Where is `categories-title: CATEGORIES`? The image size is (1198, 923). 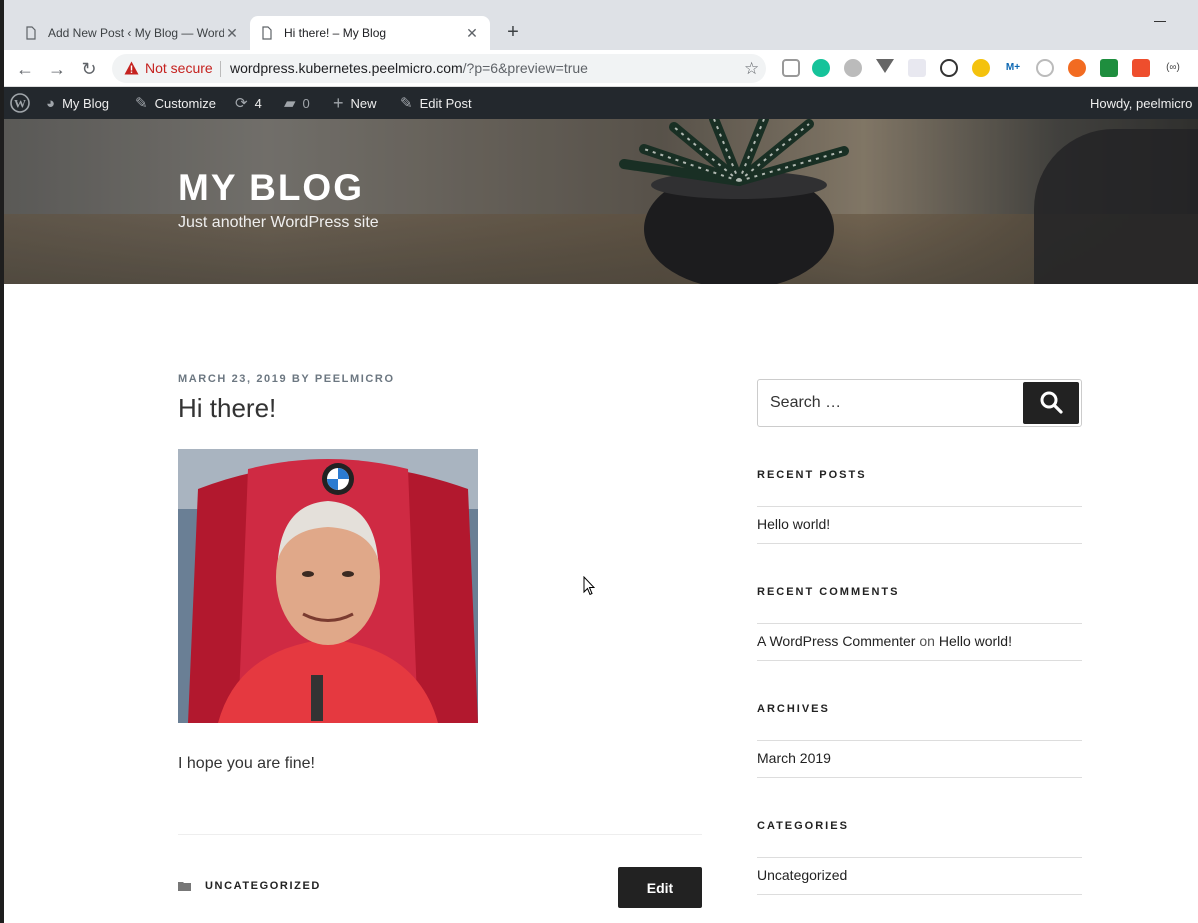
categories-title: CATEGORIES is located at coordinates (803, 826).